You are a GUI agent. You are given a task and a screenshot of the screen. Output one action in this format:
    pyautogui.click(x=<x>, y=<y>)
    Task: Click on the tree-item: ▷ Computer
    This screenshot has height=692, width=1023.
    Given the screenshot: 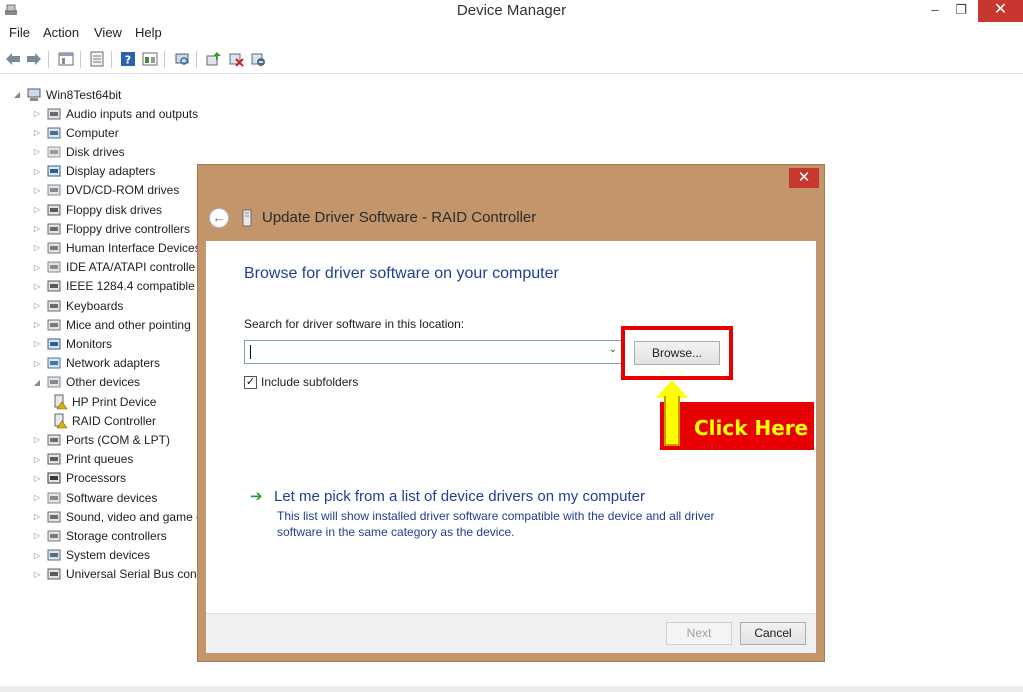 What is the action you would take?
    pyautogui.click(x=75, y=132)
    